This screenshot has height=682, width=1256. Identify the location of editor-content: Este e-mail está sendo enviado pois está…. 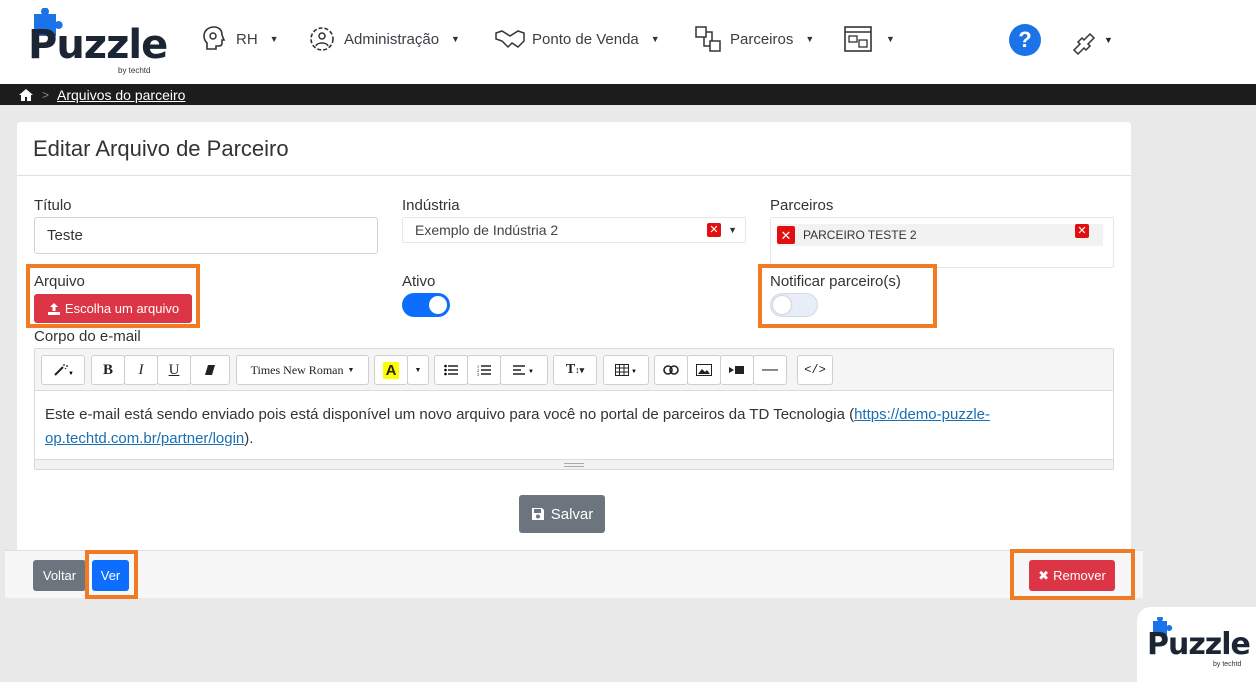
(574, 427).